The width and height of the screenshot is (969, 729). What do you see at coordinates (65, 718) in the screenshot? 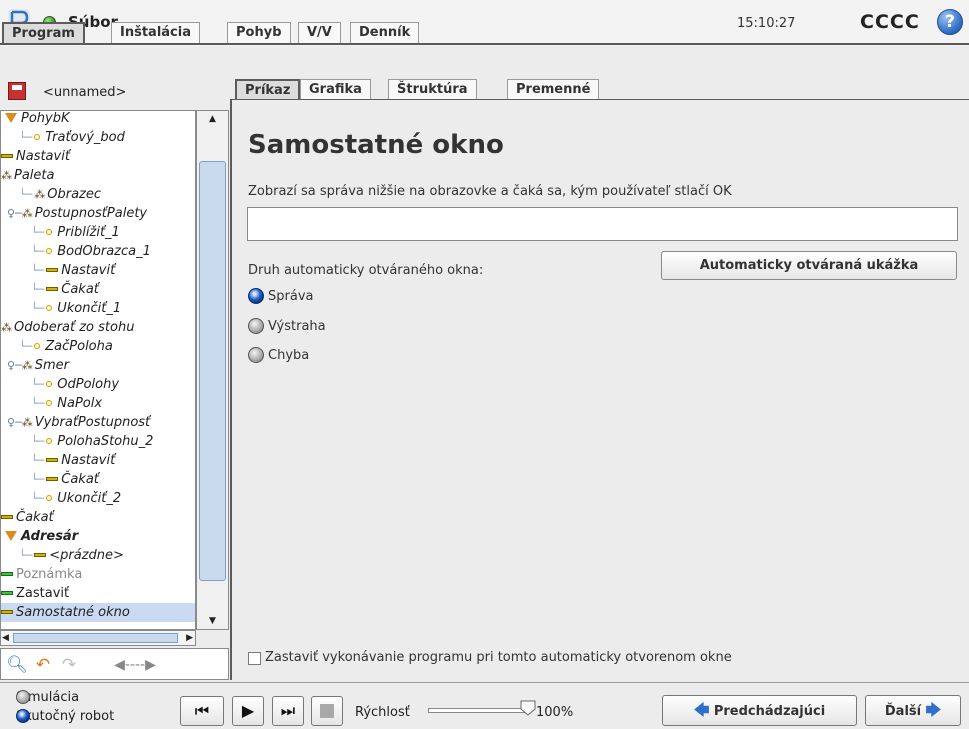
I see `mode-real-robot: Skutočný robot` at bounding box center [65, 718].